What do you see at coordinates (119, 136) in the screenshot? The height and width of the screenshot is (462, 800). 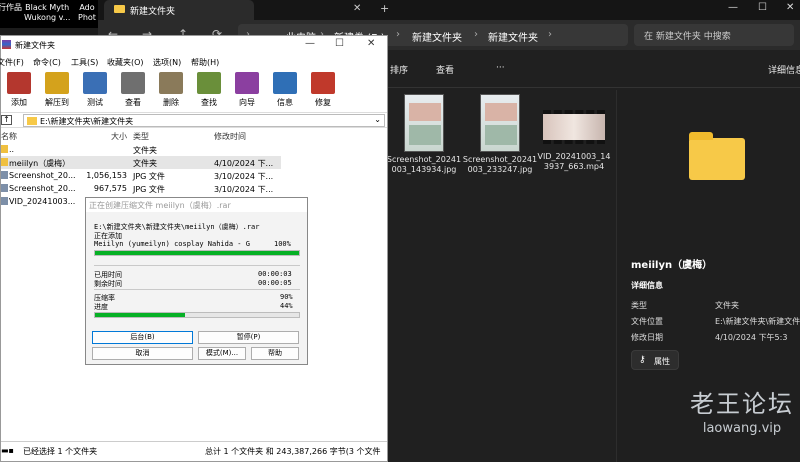 I see `column-size: 大小` at bounding box center [119, 136].